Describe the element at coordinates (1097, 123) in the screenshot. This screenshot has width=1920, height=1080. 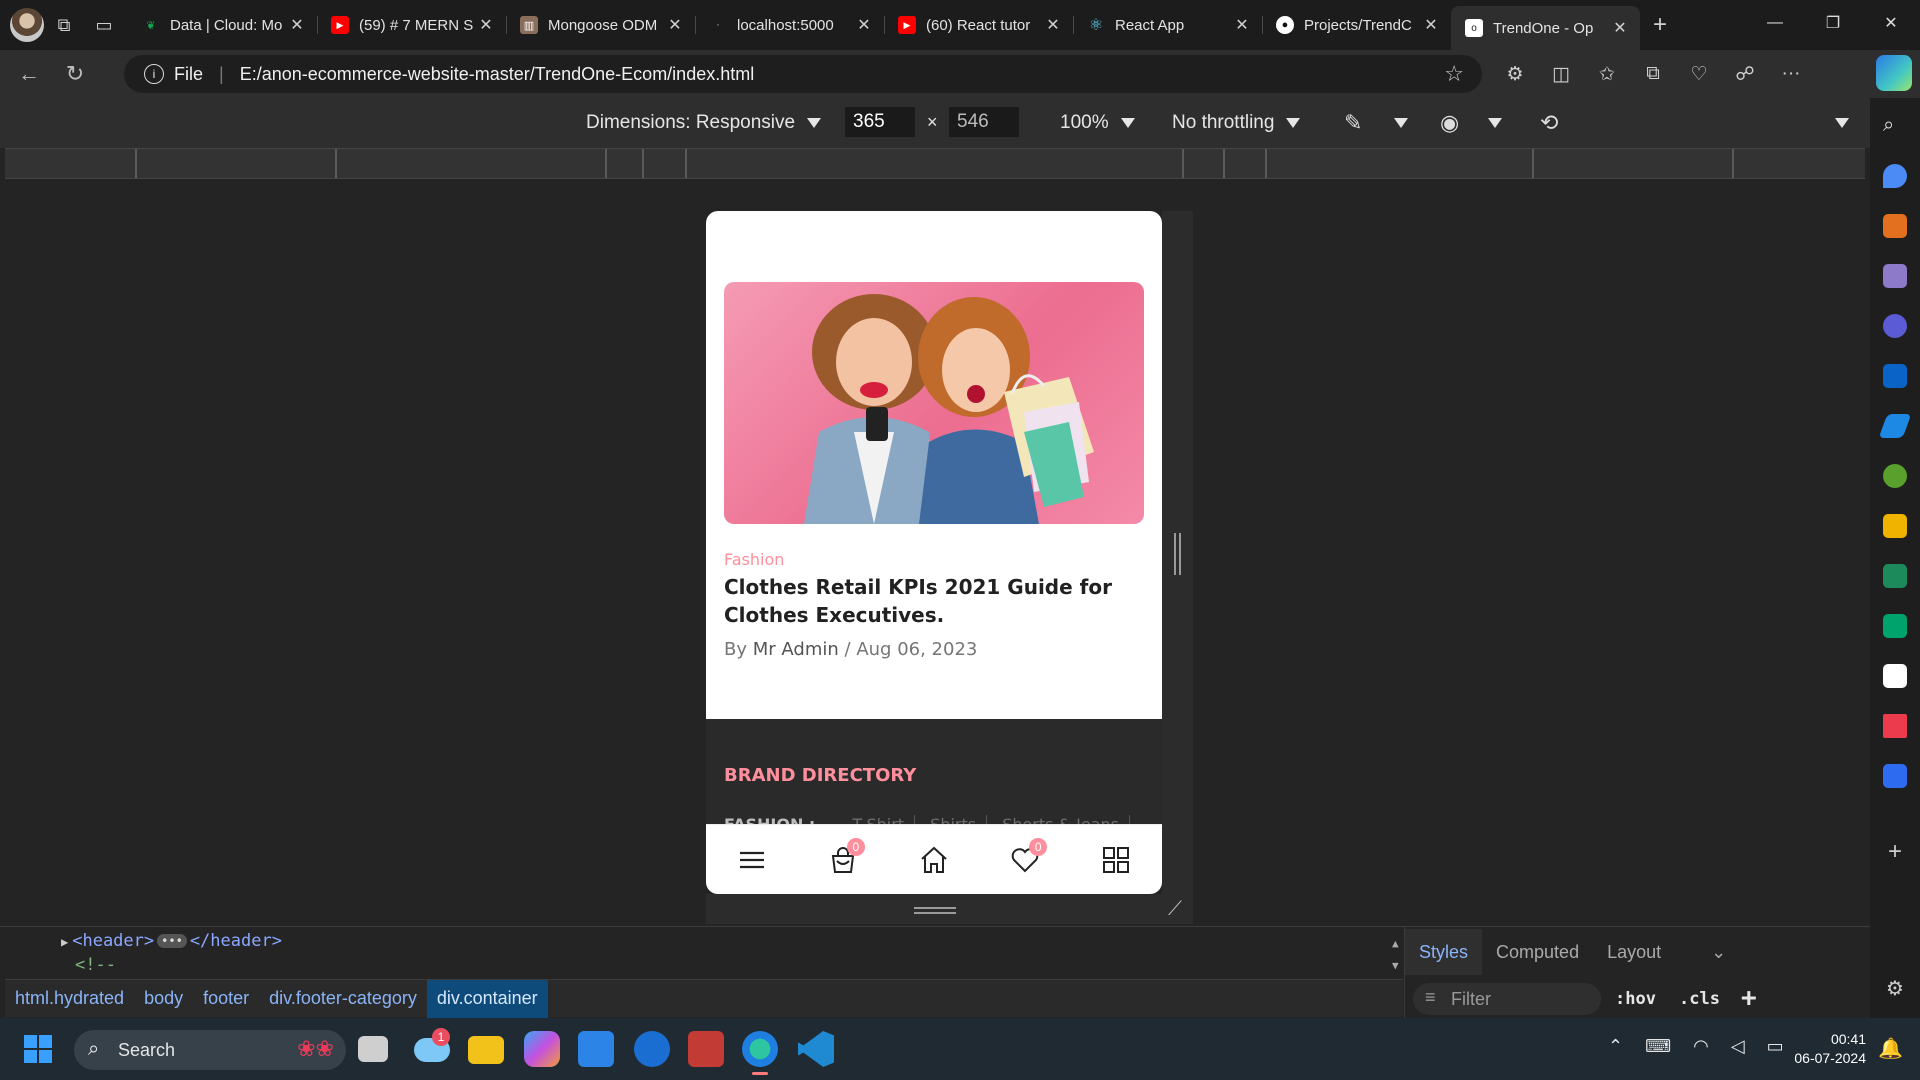
I see `zoom-dropdown: 100%` at that location.